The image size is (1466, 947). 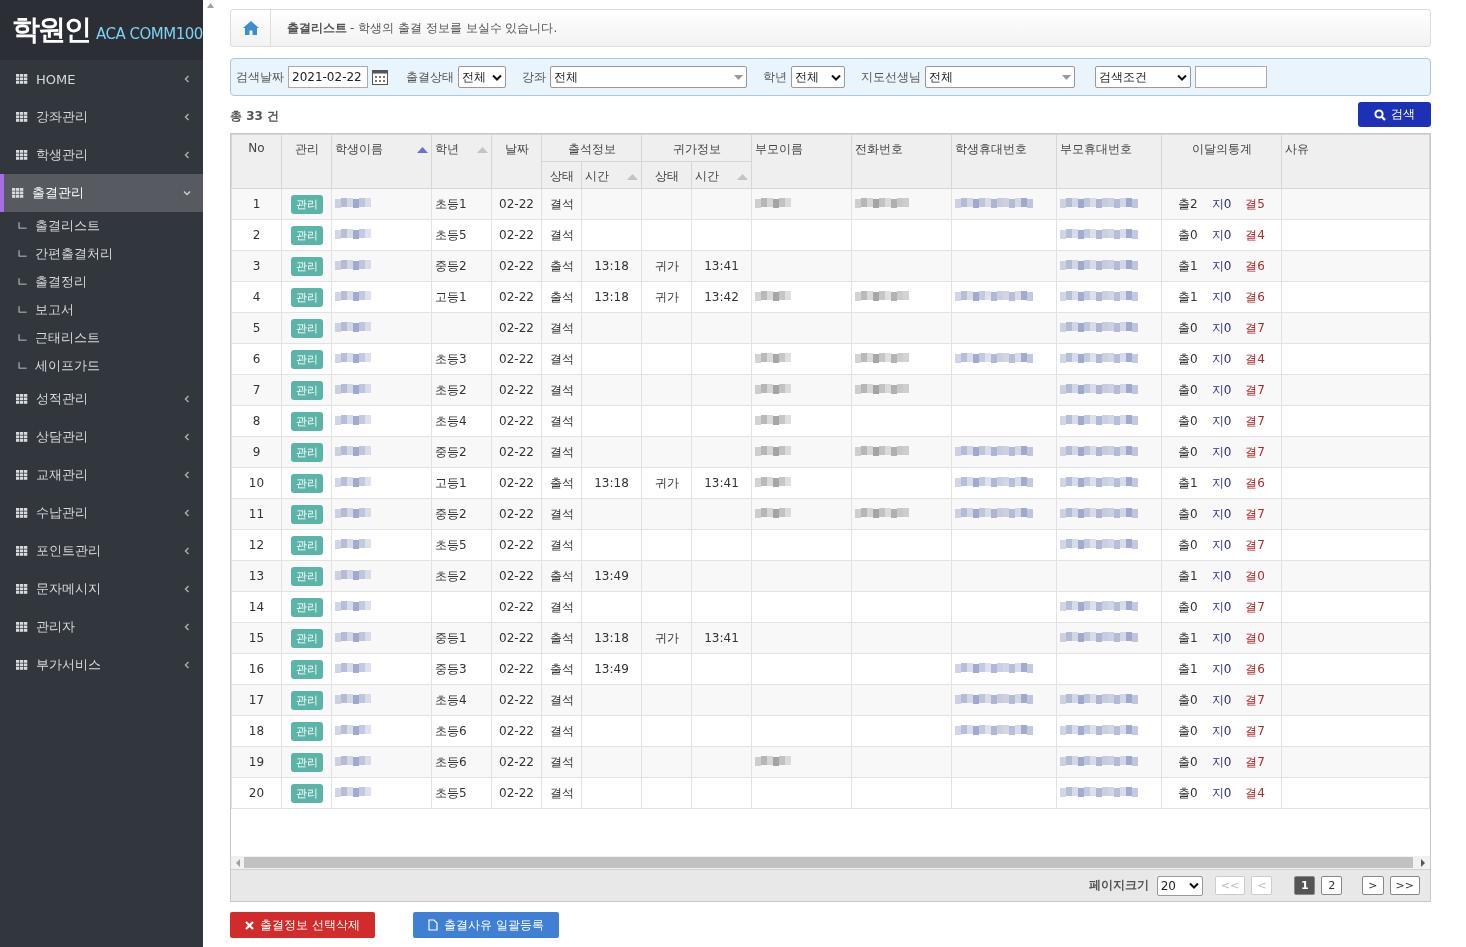 What do you see at coordinates (67, 338) in the screenshot?
I see `sidebar-subitem: 근태리스트` at bounding box center [67, 338].